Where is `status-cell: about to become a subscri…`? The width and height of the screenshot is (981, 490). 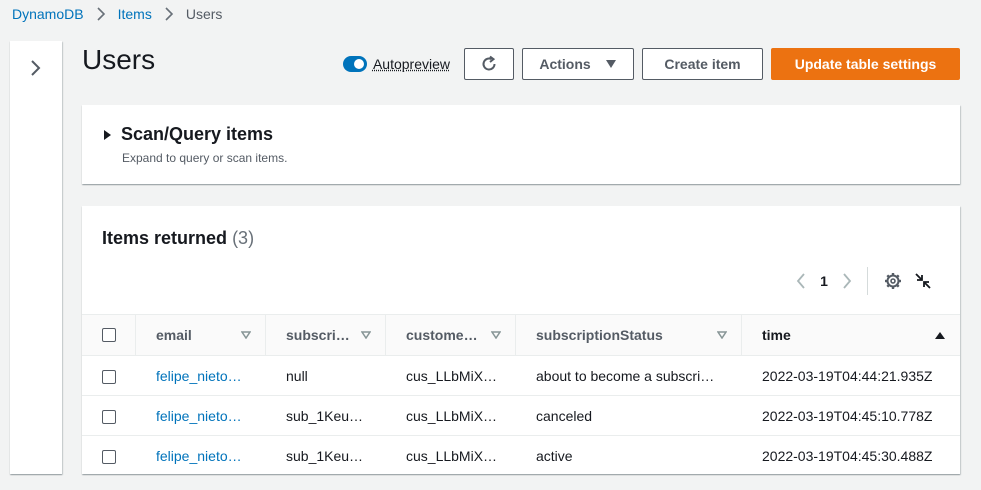
status-cell: about to become a subscri… is located at coordinates (625, 375).